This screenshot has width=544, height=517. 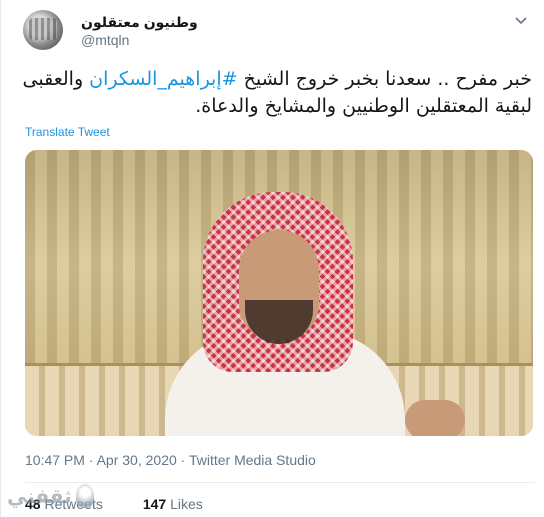 What do you see at coordinates (521, 21) in the screenshot?
I see `chevron-down-icon` at bounding box center [521, 21].